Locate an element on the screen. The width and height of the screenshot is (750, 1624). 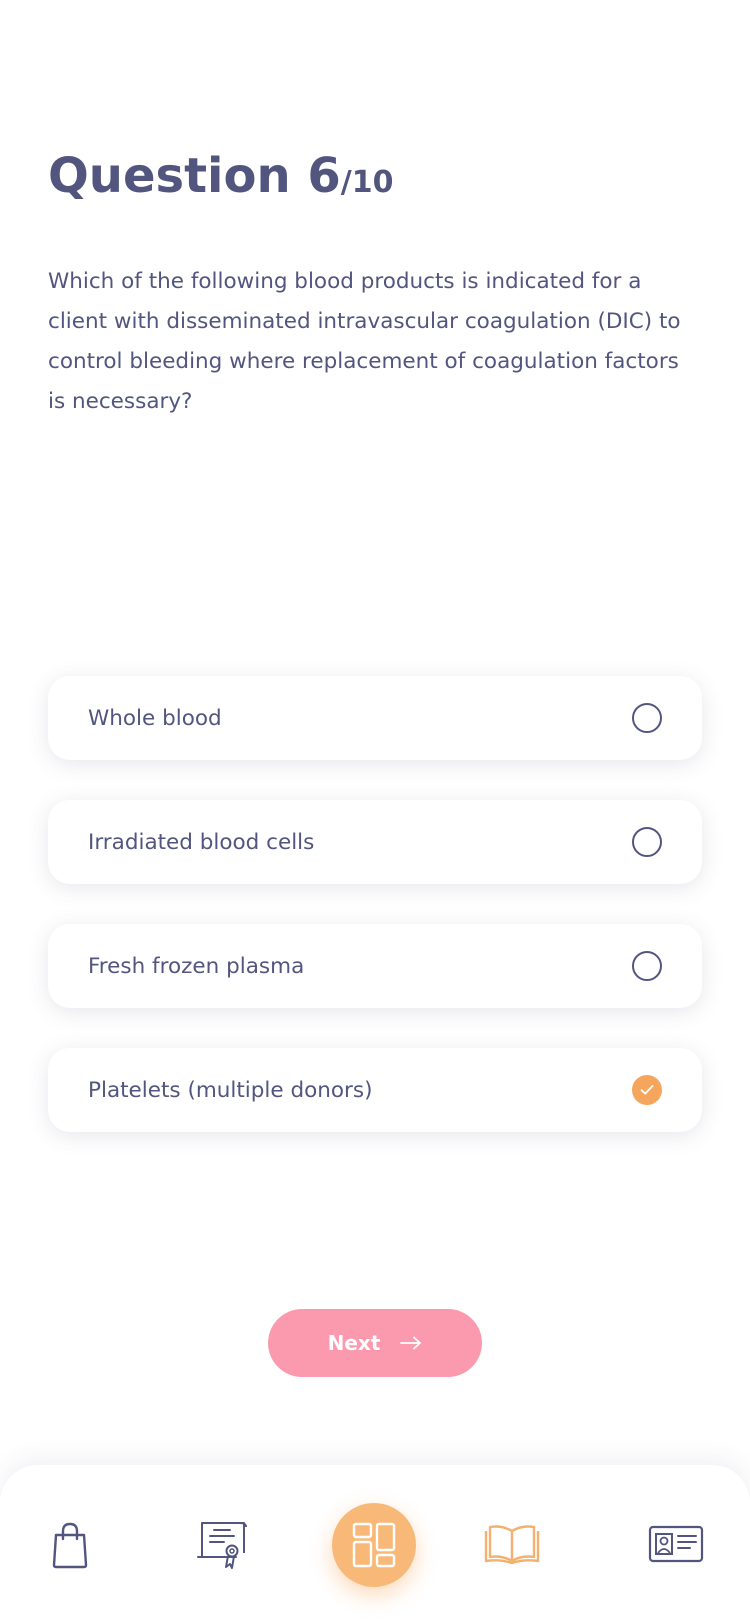
shopping-bag-icon is located at coordinates (70, 1545).